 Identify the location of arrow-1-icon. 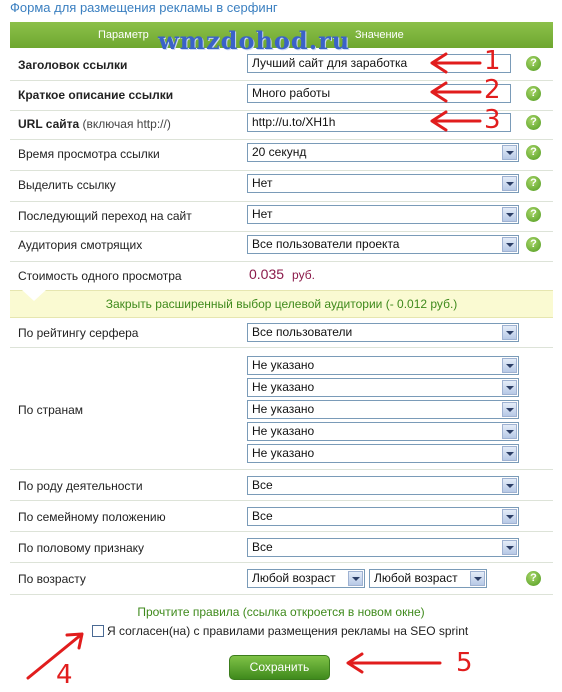
(456, 63).